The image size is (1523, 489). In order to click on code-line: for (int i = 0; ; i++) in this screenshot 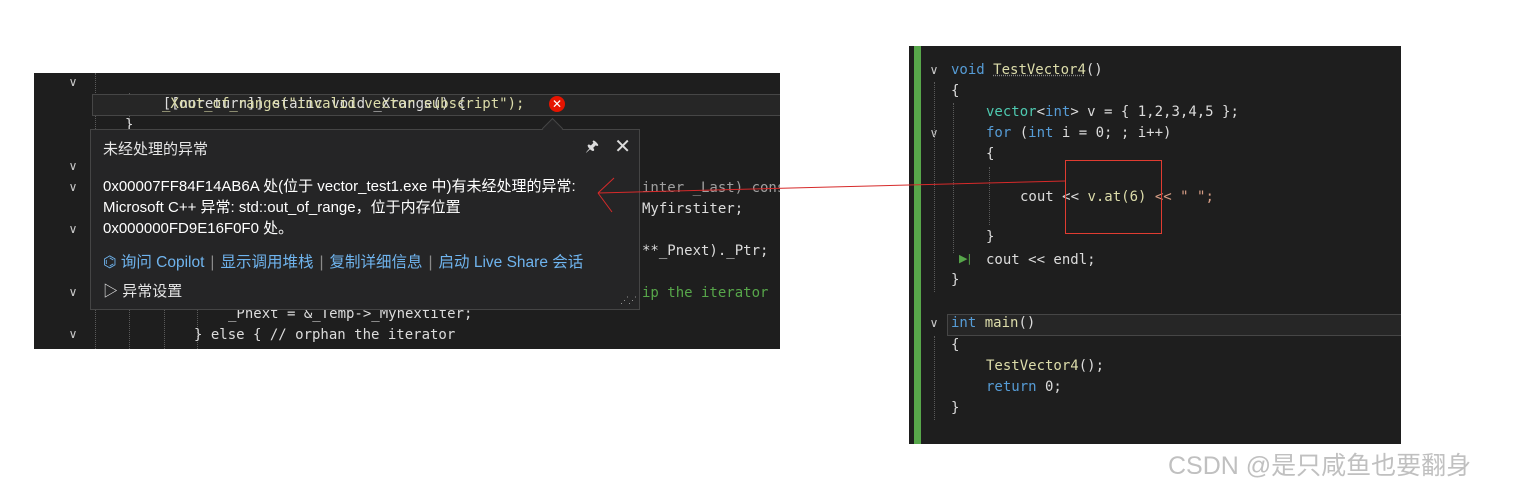, I will do `click(1078, 133)`.